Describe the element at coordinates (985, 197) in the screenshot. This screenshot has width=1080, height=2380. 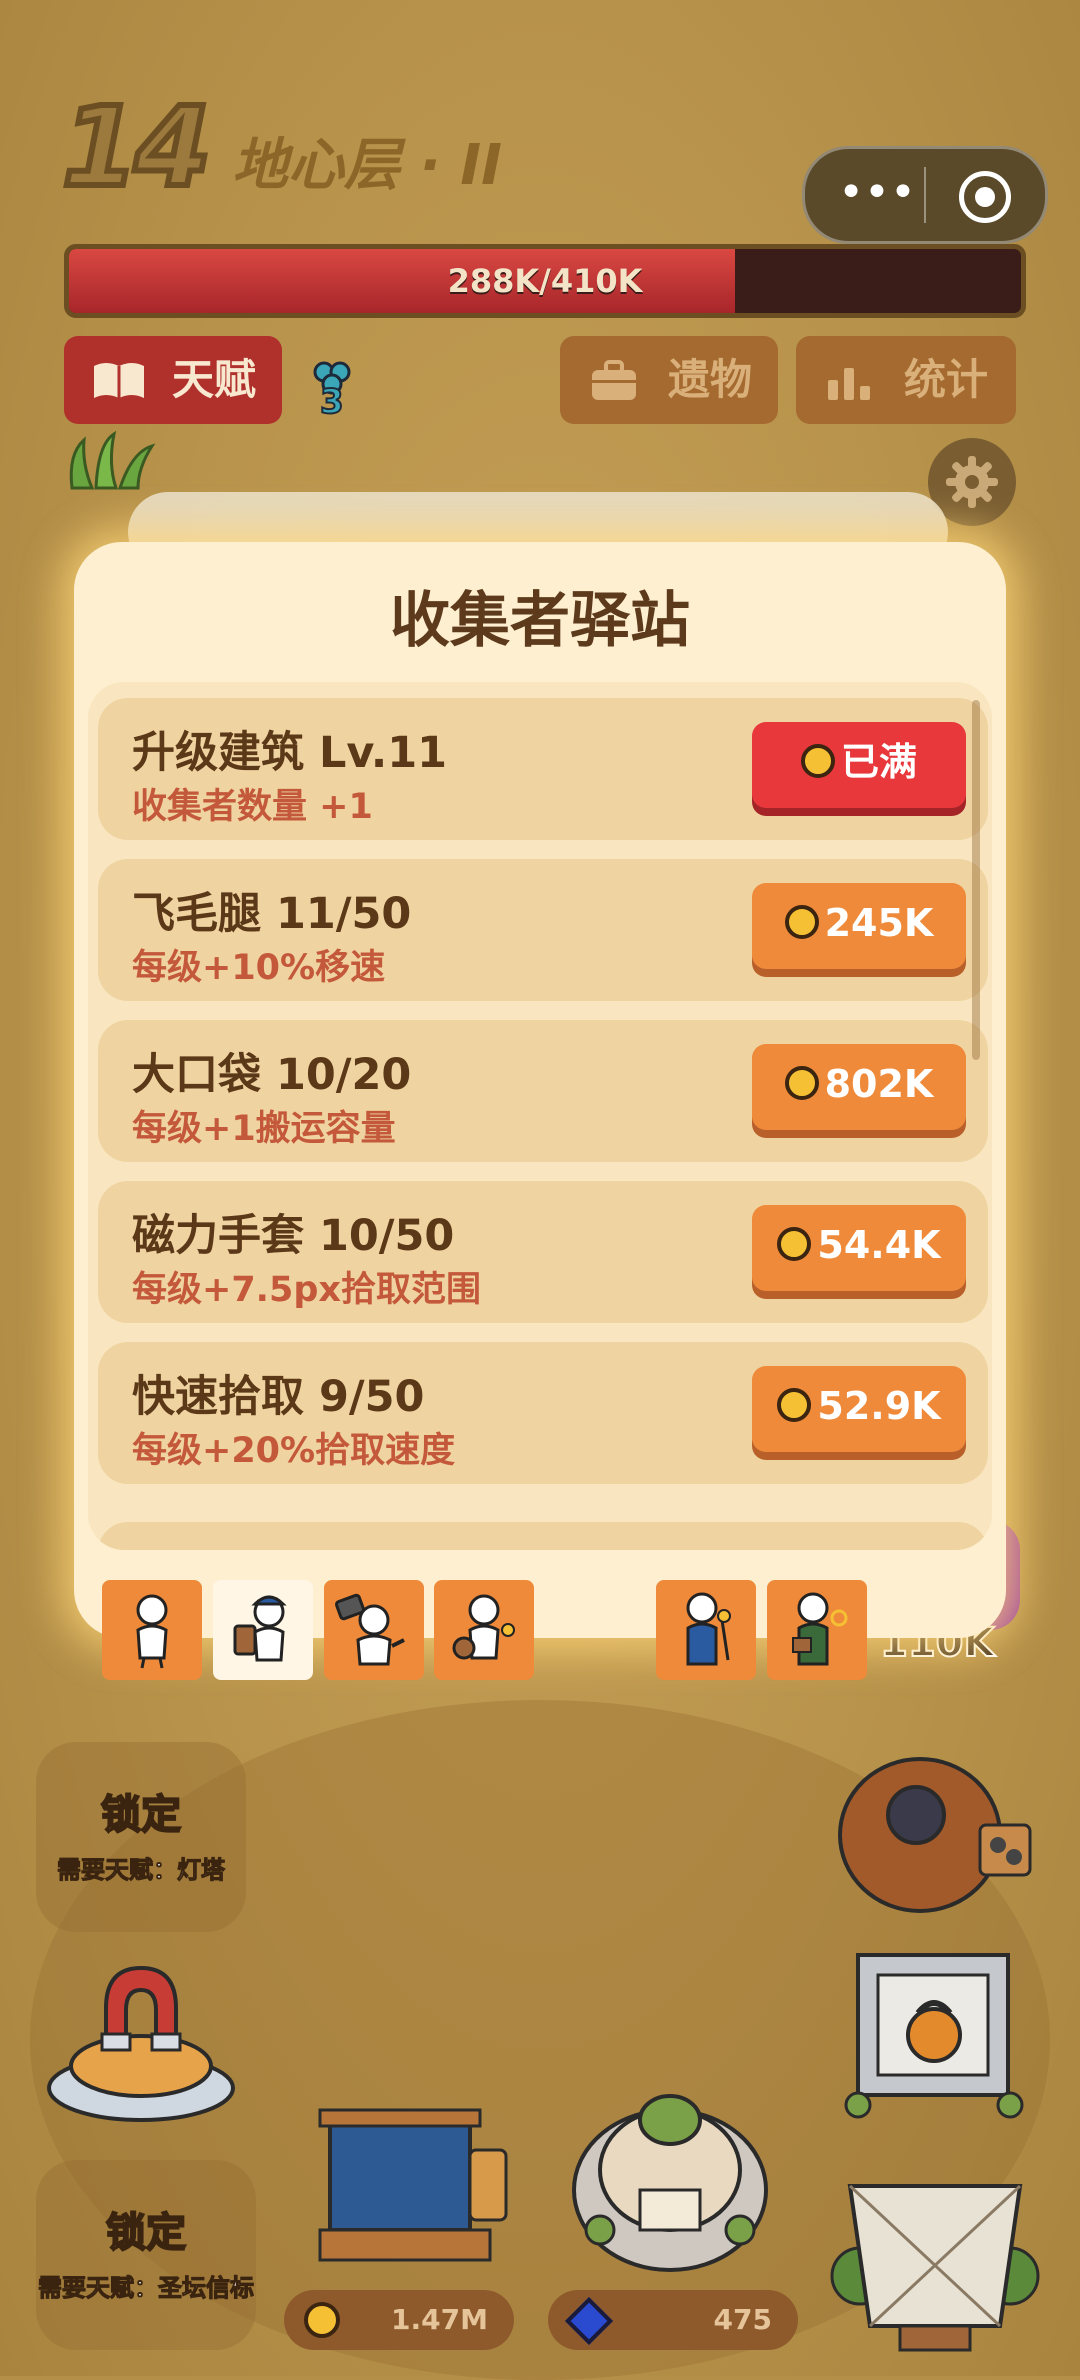
I see `close-target-icon` at that location.